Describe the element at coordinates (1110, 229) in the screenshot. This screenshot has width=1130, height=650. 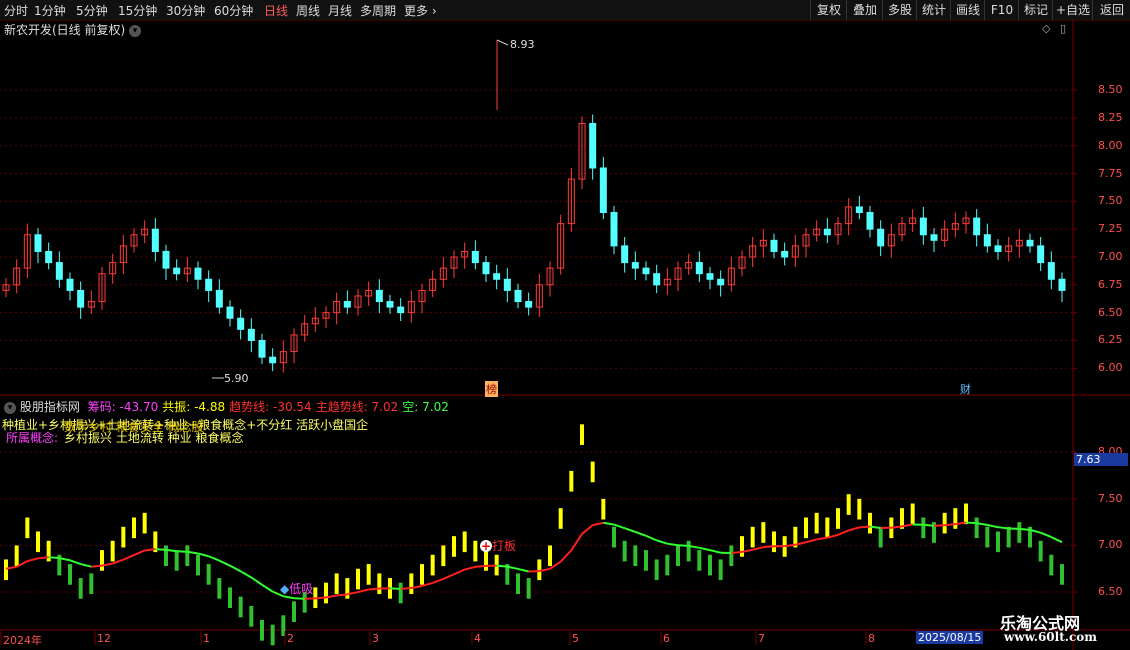
I see `y-tick-label: 7.25` at that location.